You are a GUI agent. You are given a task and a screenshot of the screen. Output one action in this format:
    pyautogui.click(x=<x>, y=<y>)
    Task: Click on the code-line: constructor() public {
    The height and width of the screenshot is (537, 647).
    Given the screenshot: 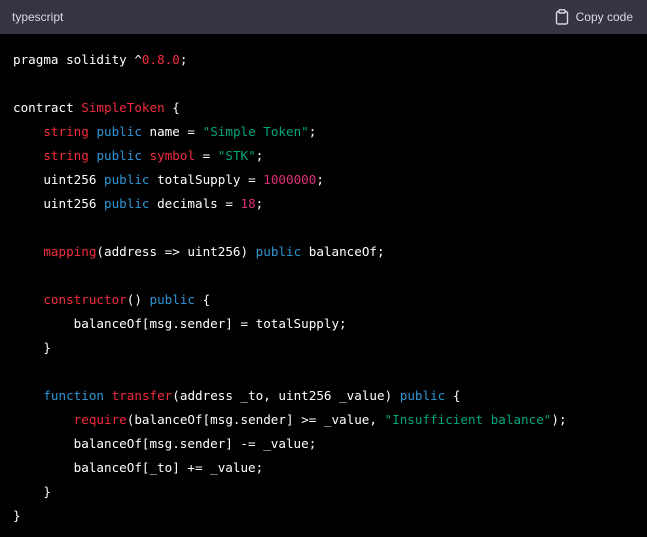 What is the action you would take?
    pyautogui.click(x=330, y=300)
    